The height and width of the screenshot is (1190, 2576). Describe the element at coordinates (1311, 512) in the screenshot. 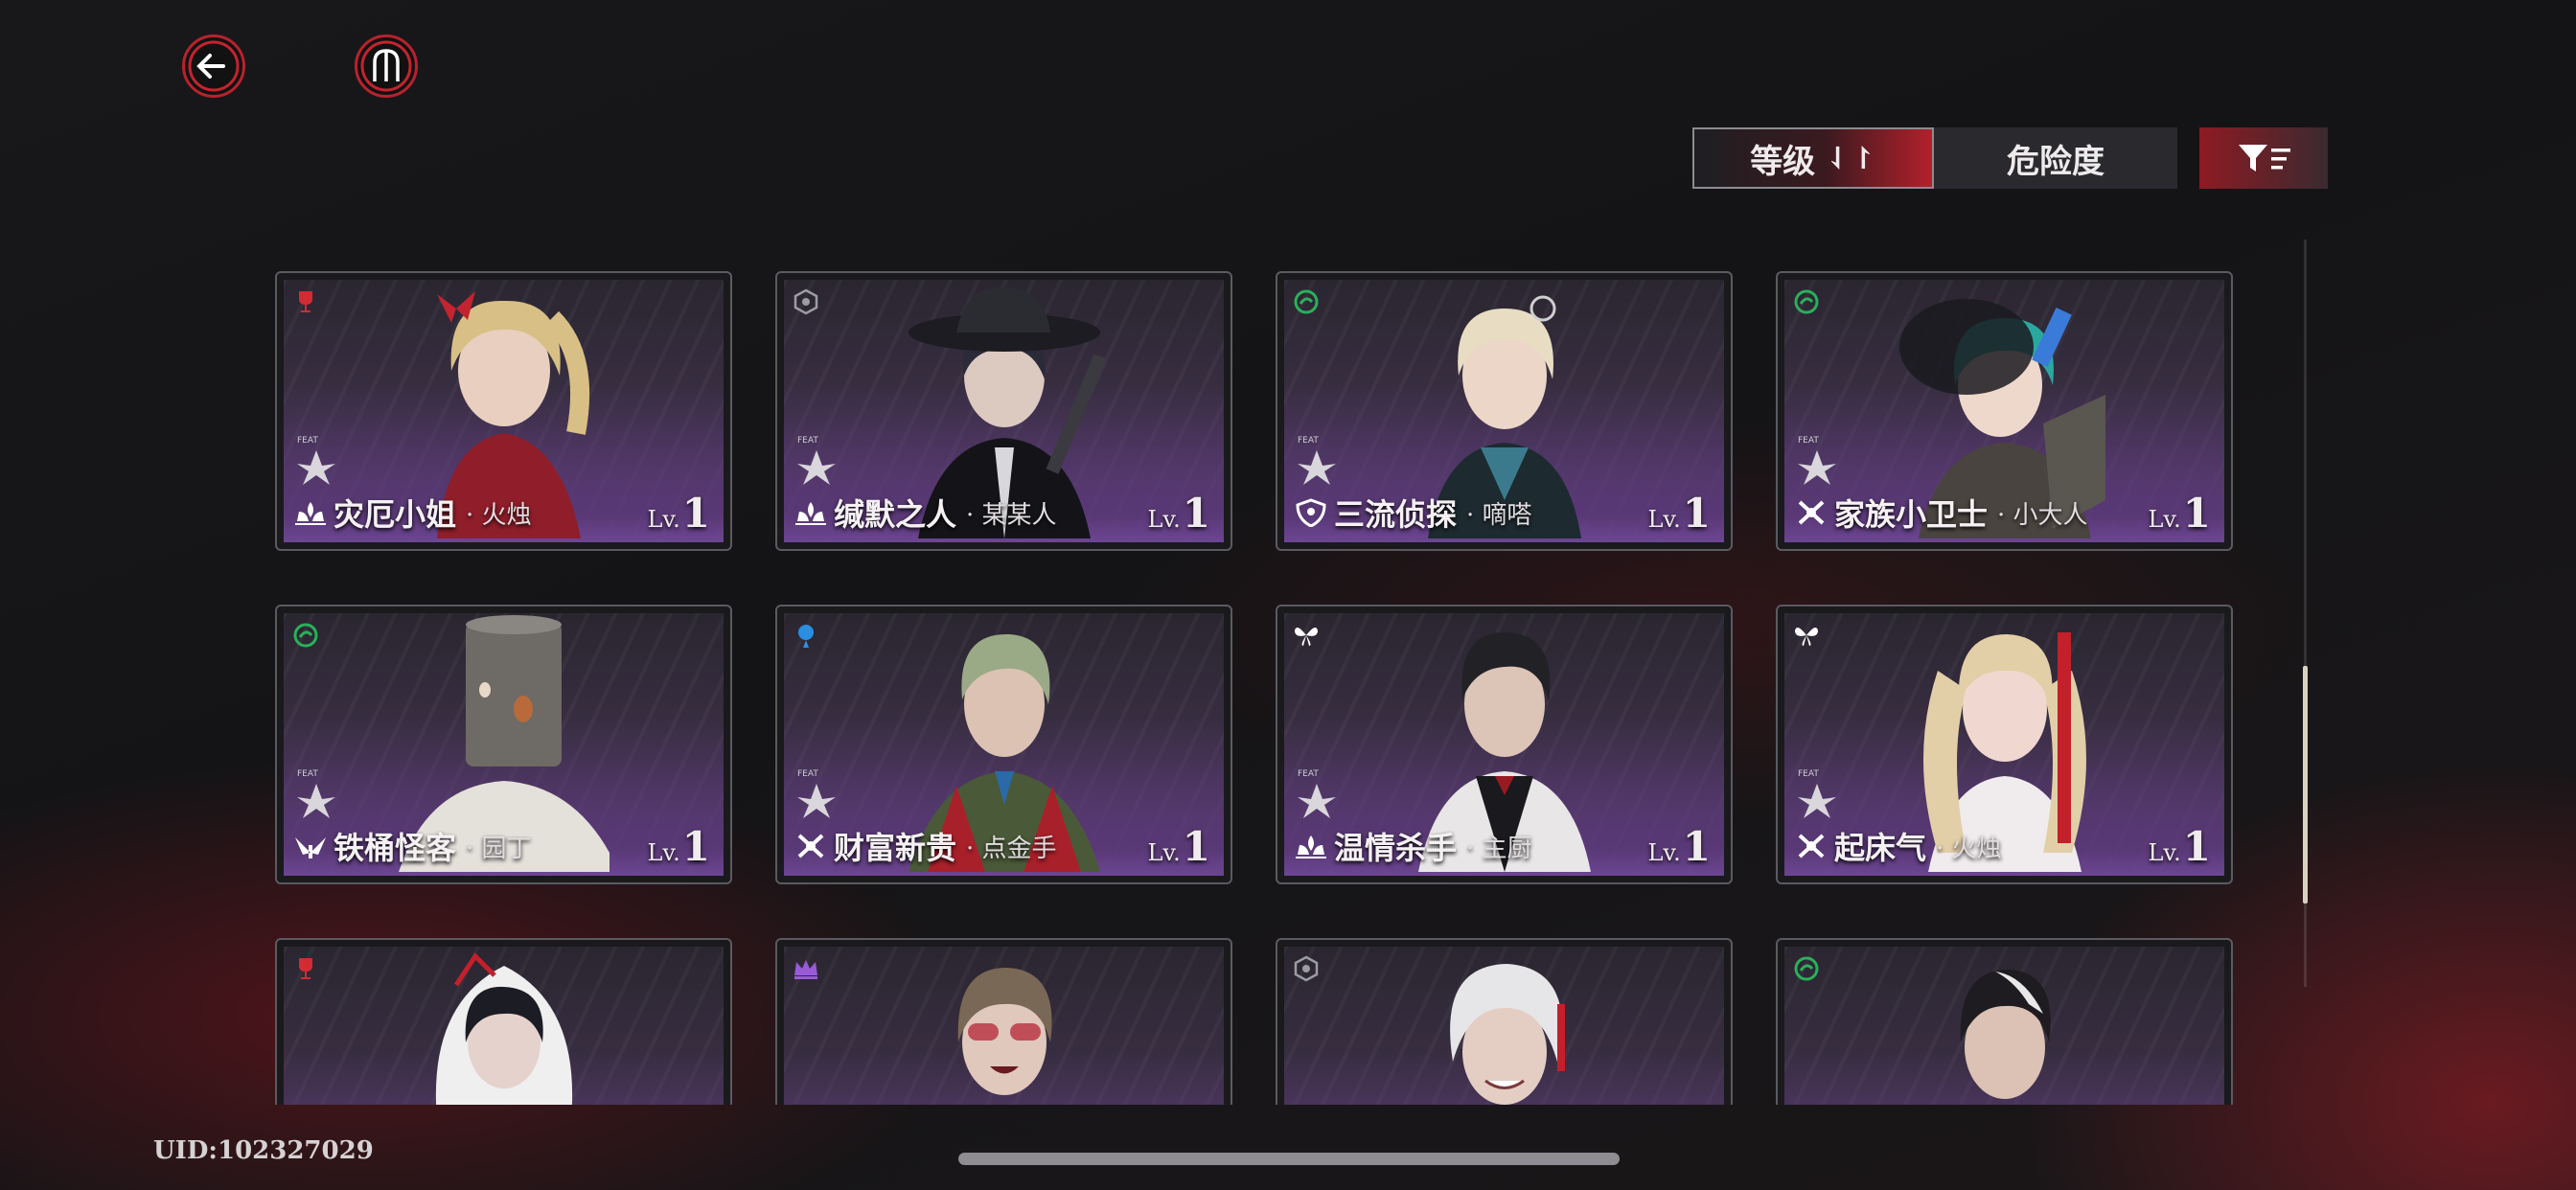

I see `shield-face-icon` at that location.